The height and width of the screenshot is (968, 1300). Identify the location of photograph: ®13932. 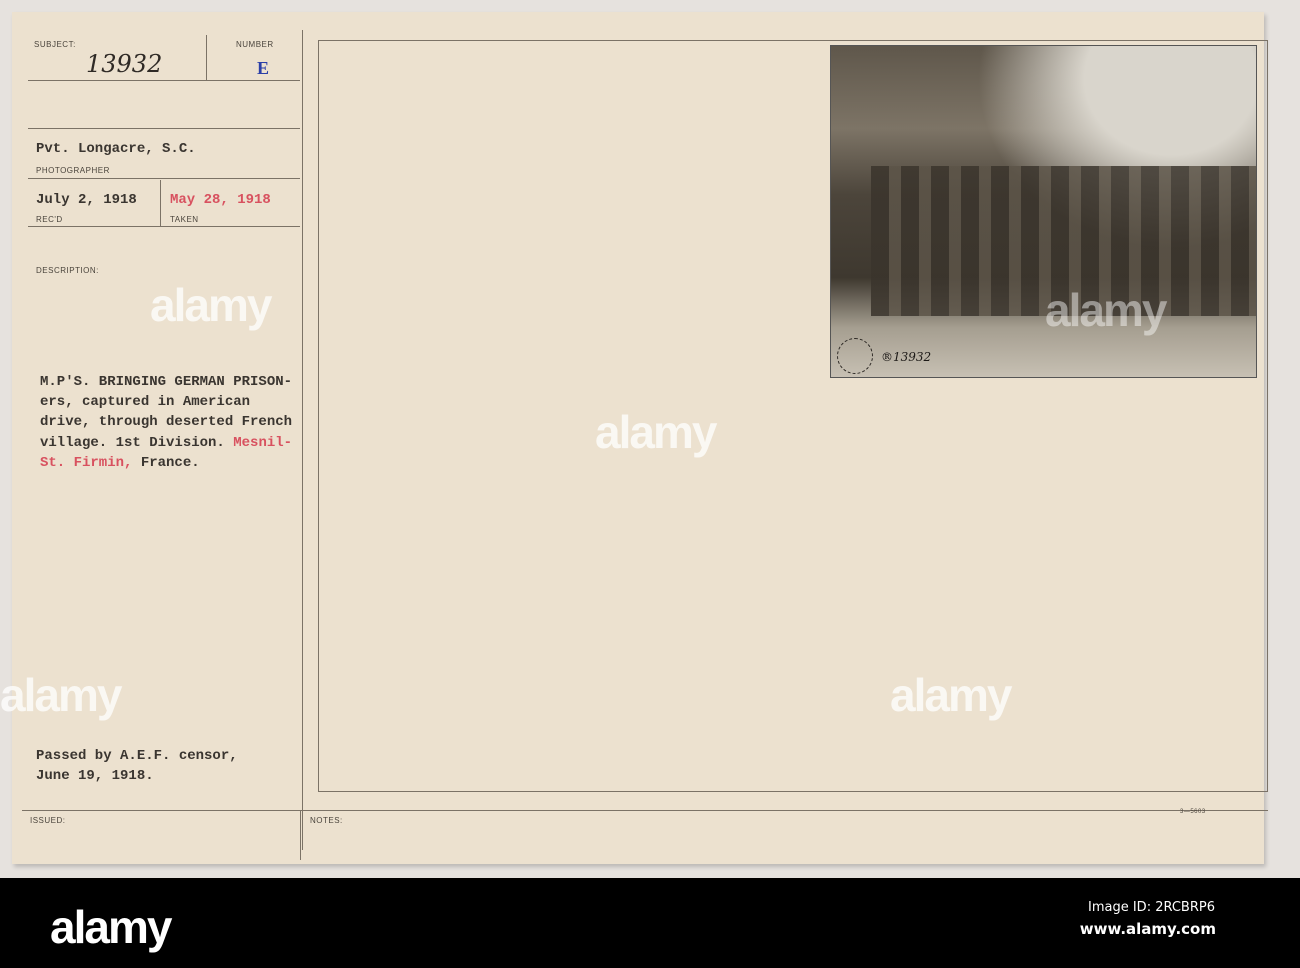
(1043, 211).